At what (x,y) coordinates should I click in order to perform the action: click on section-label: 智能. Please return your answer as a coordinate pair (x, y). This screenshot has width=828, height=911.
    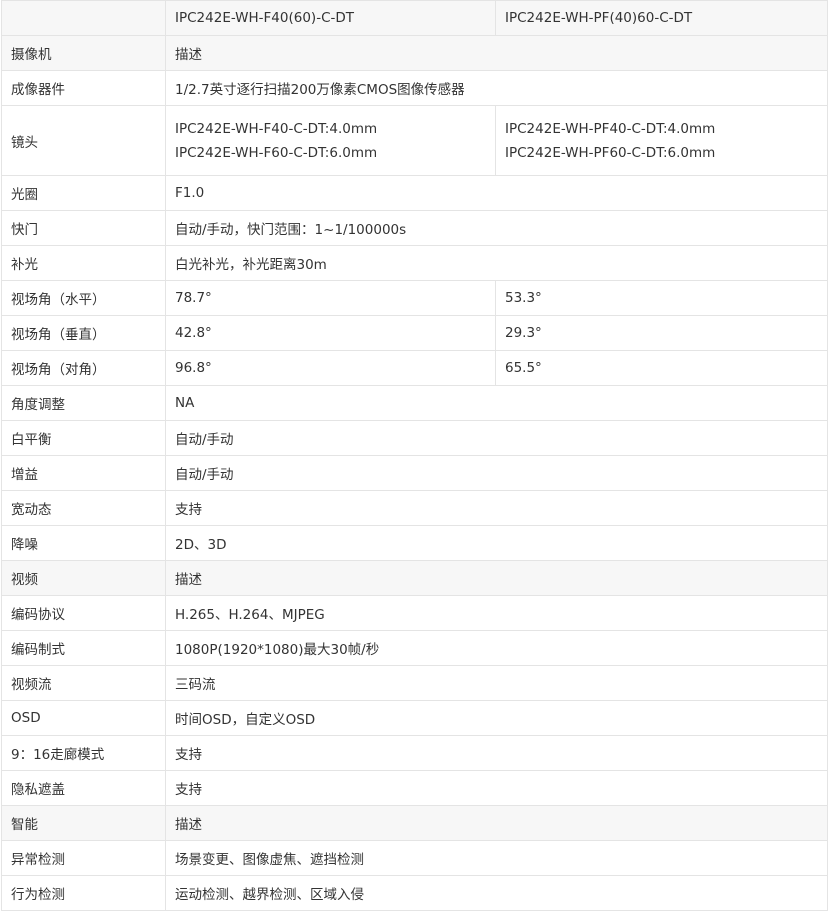
    Looking at the image, I should click on (83, 823).